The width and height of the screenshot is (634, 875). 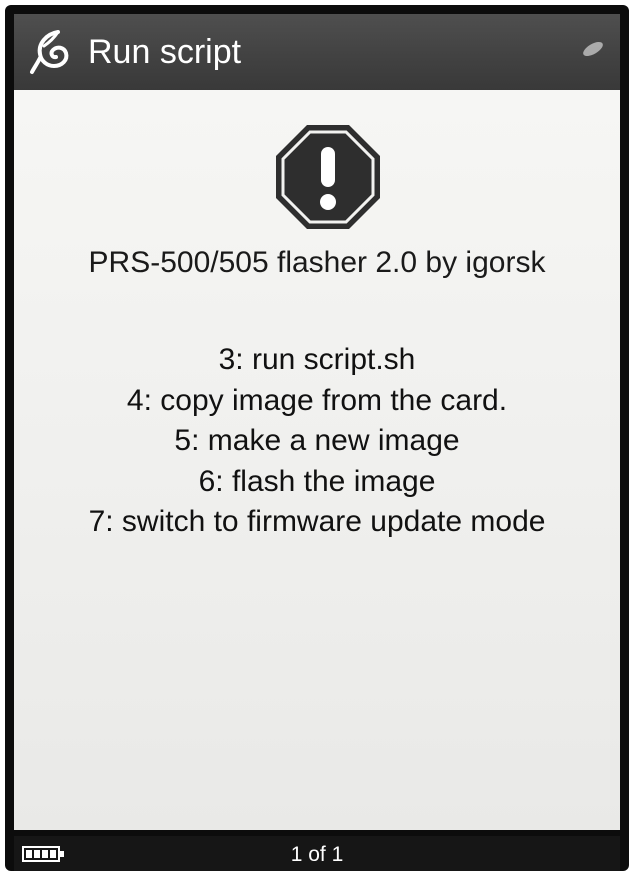 I want to click on title-bar: Run script, so click(x=317, y=52).